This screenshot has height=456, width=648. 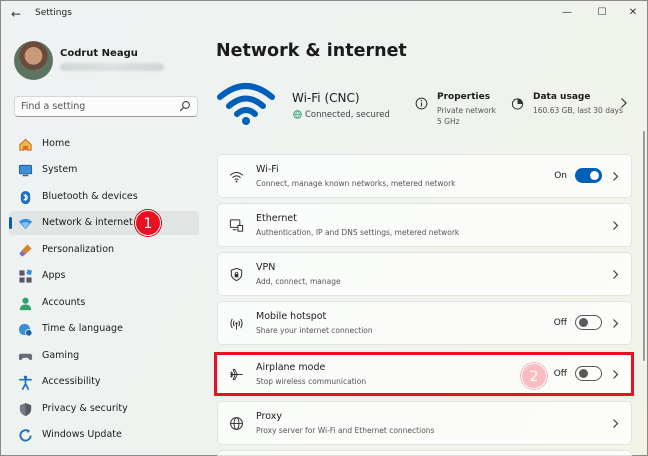 What do you see at coordinates (25, 409) in the screenshot?
I see `shield-icon` at bounding box center [25, 409].